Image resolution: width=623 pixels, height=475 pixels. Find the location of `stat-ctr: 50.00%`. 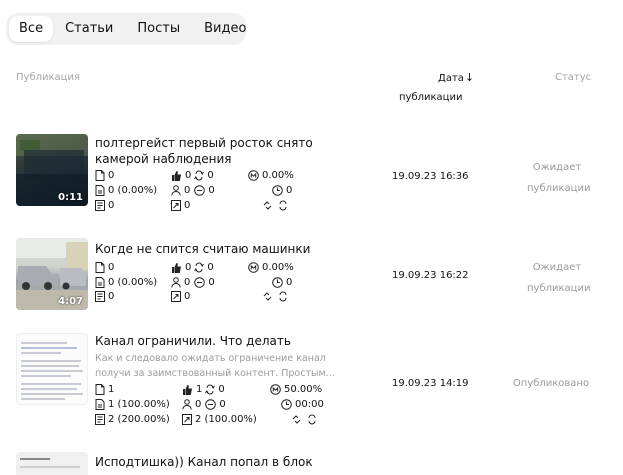

stat-ctr: 50.00% is located at coordinates (296, 389).